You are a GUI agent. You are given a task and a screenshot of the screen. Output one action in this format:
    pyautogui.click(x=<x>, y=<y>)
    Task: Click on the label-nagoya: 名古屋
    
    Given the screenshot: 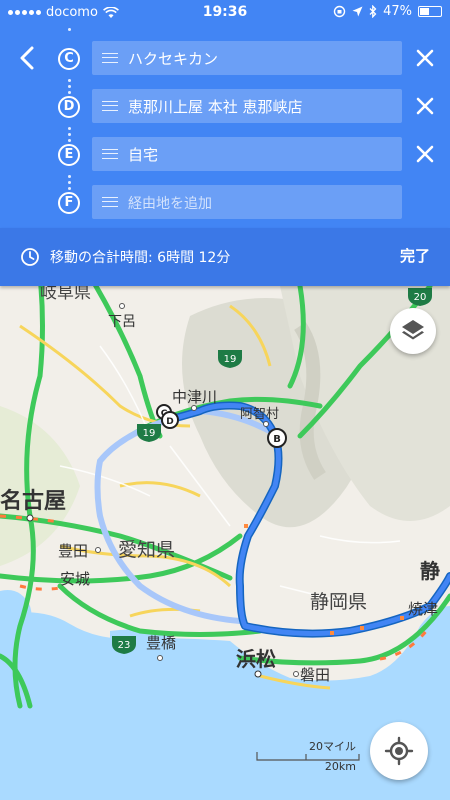 What is the action you would take?
    pyautogui.click(x=33, y=501)
    